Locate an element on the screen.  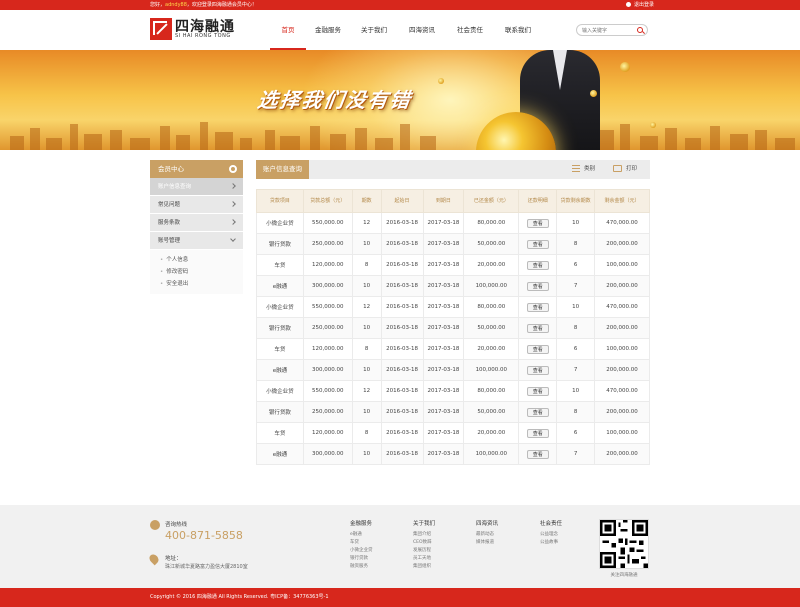
sidebar-item-terms: 服务条款 is located at coordinates (196, 223).